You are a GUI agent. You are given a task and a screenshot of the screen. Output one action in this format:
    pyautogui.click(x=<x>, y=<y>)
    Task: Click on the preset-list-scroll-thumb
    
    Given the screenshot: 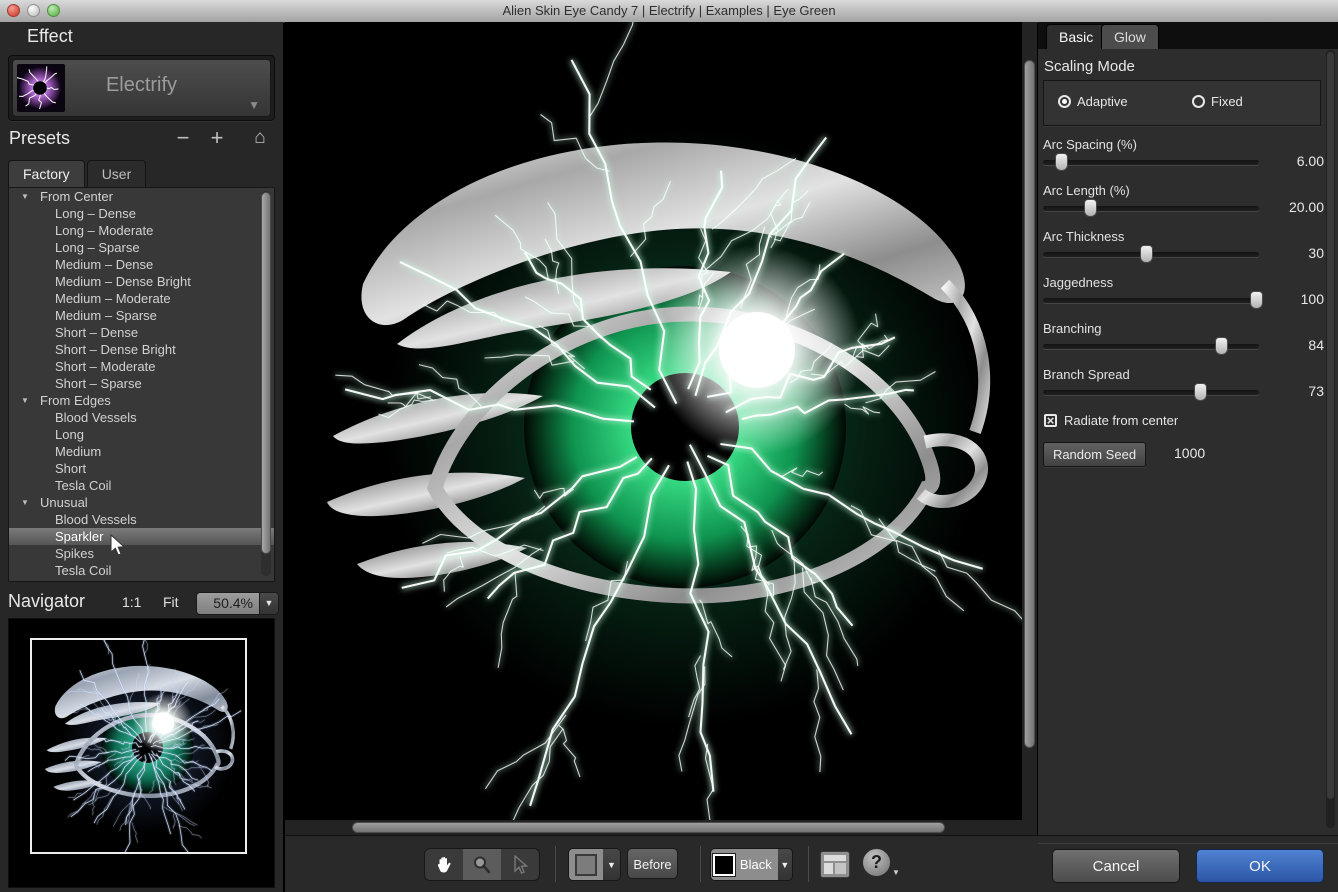 What is the action you would take?
    pyautogui.click(x=266, y=373)
    